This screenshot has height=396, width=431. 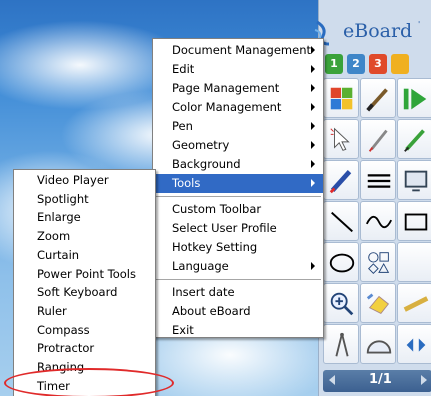 I want to click on submenu-item-zoom: Zoom, so click(x=84, y=236).